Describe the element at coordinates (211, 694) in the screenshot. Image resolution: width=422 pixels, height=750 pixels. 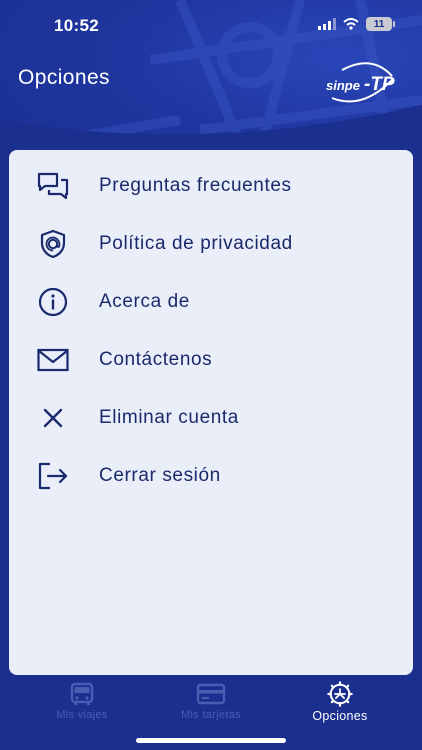
I see `card-icon` at that location.